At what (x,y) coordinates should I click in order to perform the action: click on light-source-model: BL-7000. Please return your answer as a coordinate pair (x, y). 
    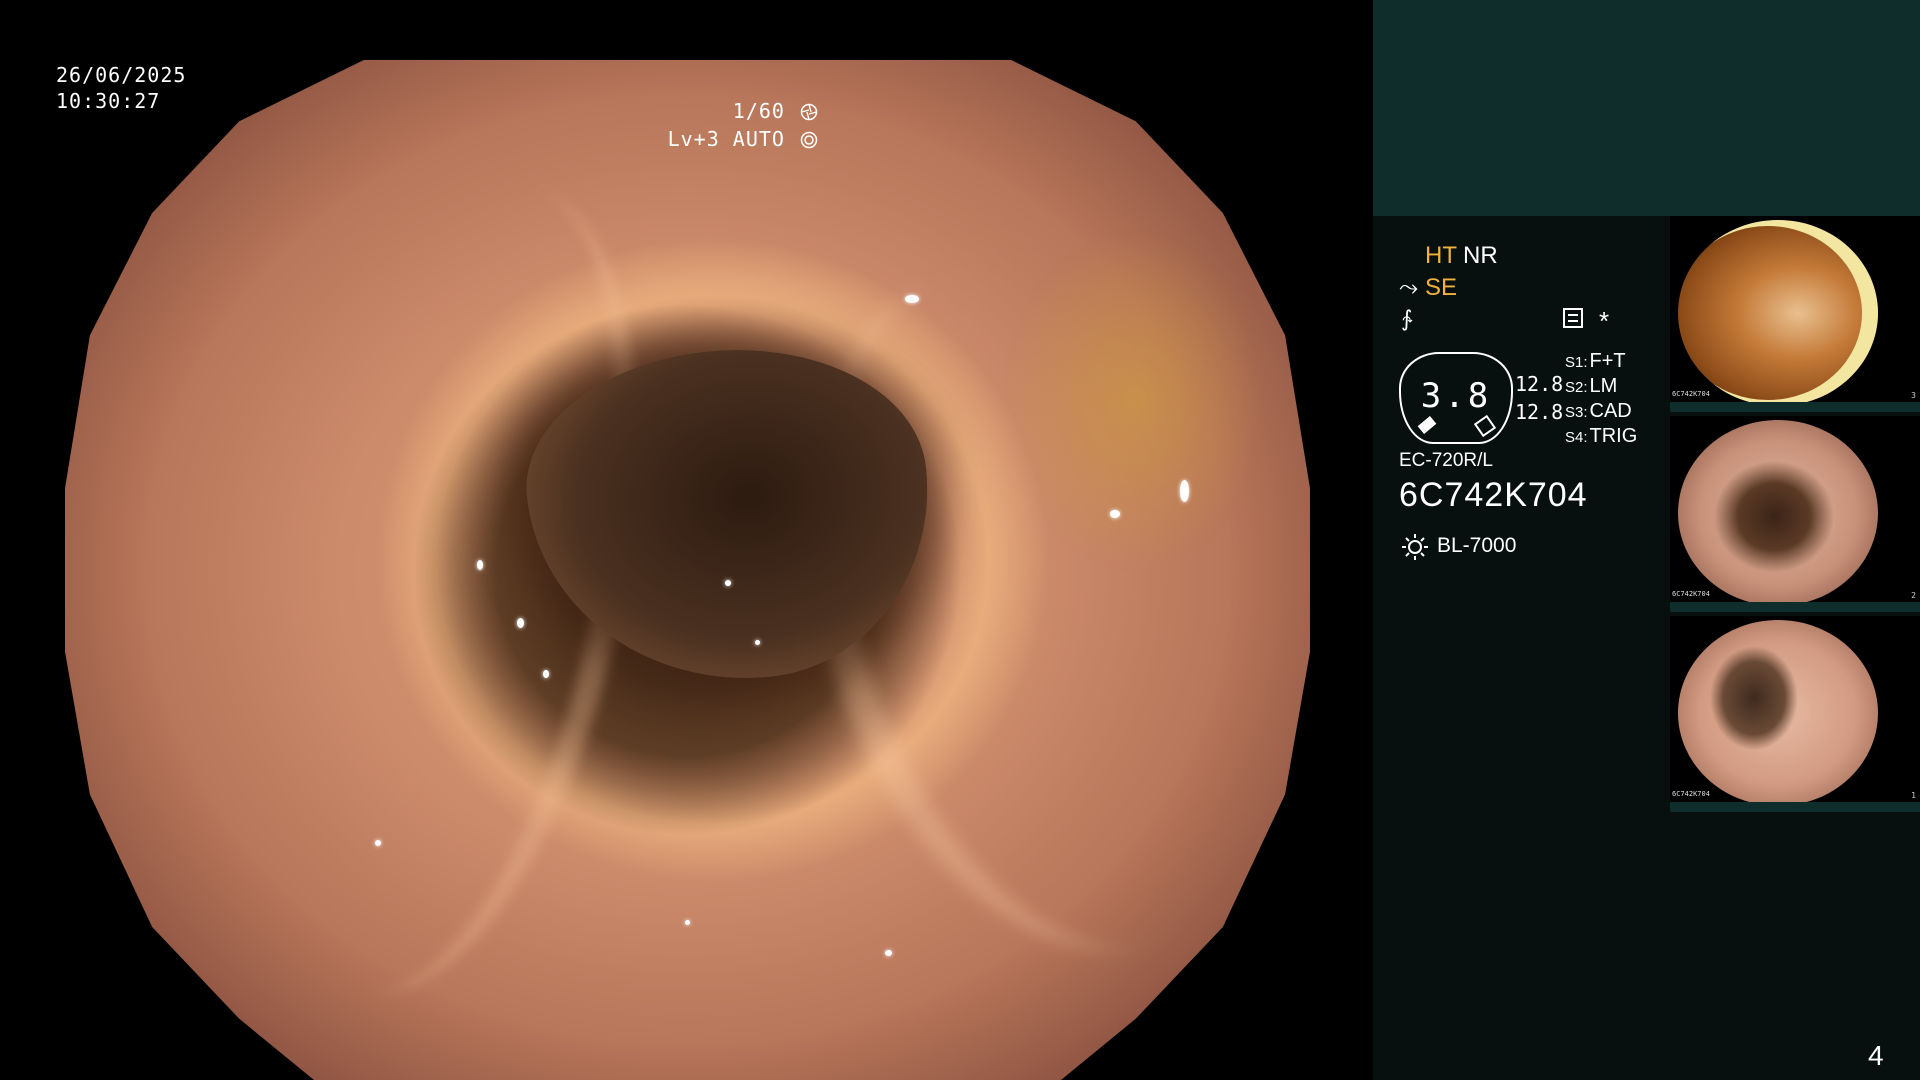
    Looking at the image, I should click on (1477, 545).